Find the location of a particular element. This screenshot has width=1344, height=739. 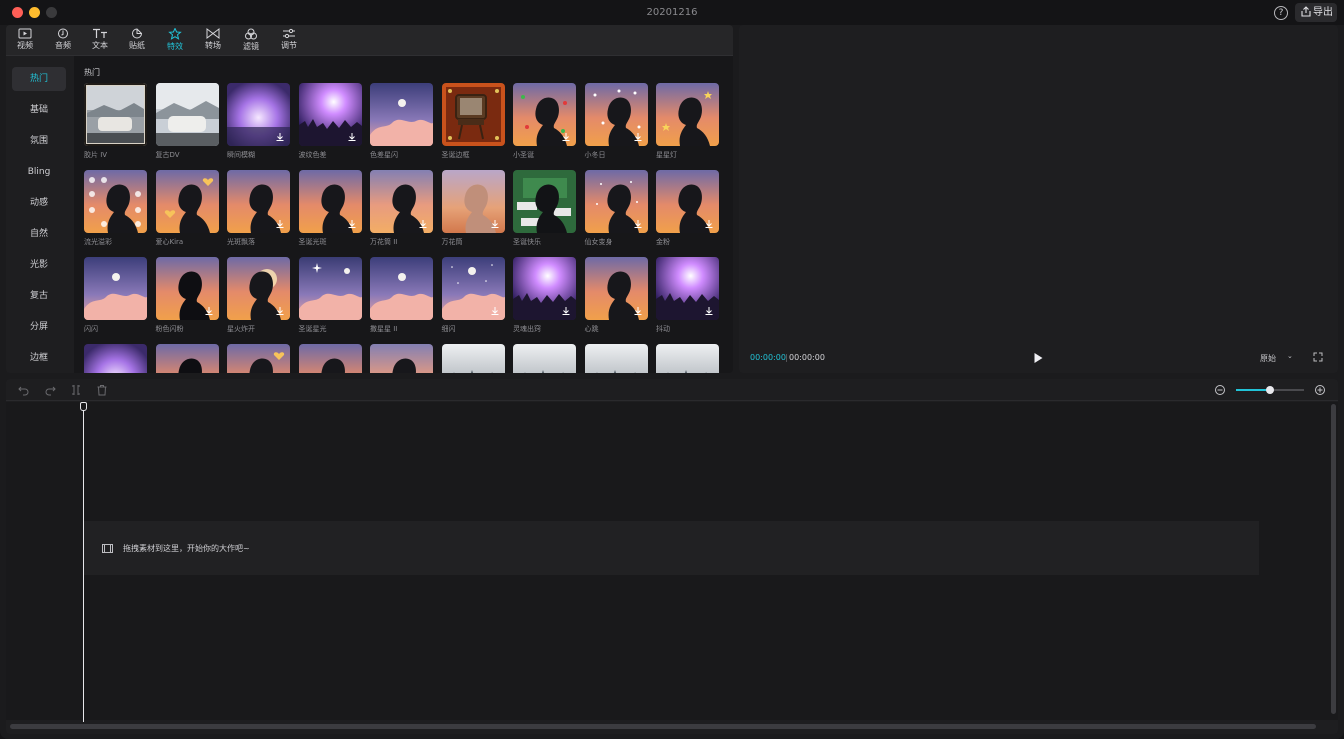

zoom-slider is located at coordinates (1270, 390).